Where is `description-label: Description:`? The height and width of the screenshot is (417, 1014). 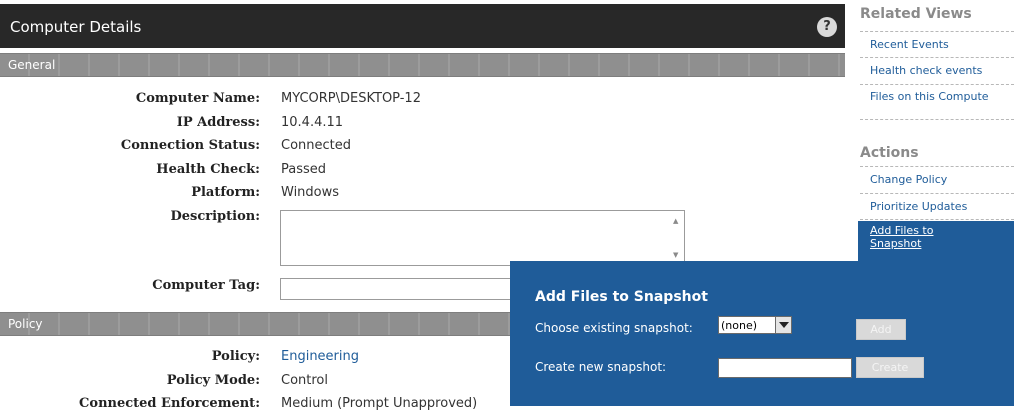 description-label: Description: is located at coordinates (215, 216).